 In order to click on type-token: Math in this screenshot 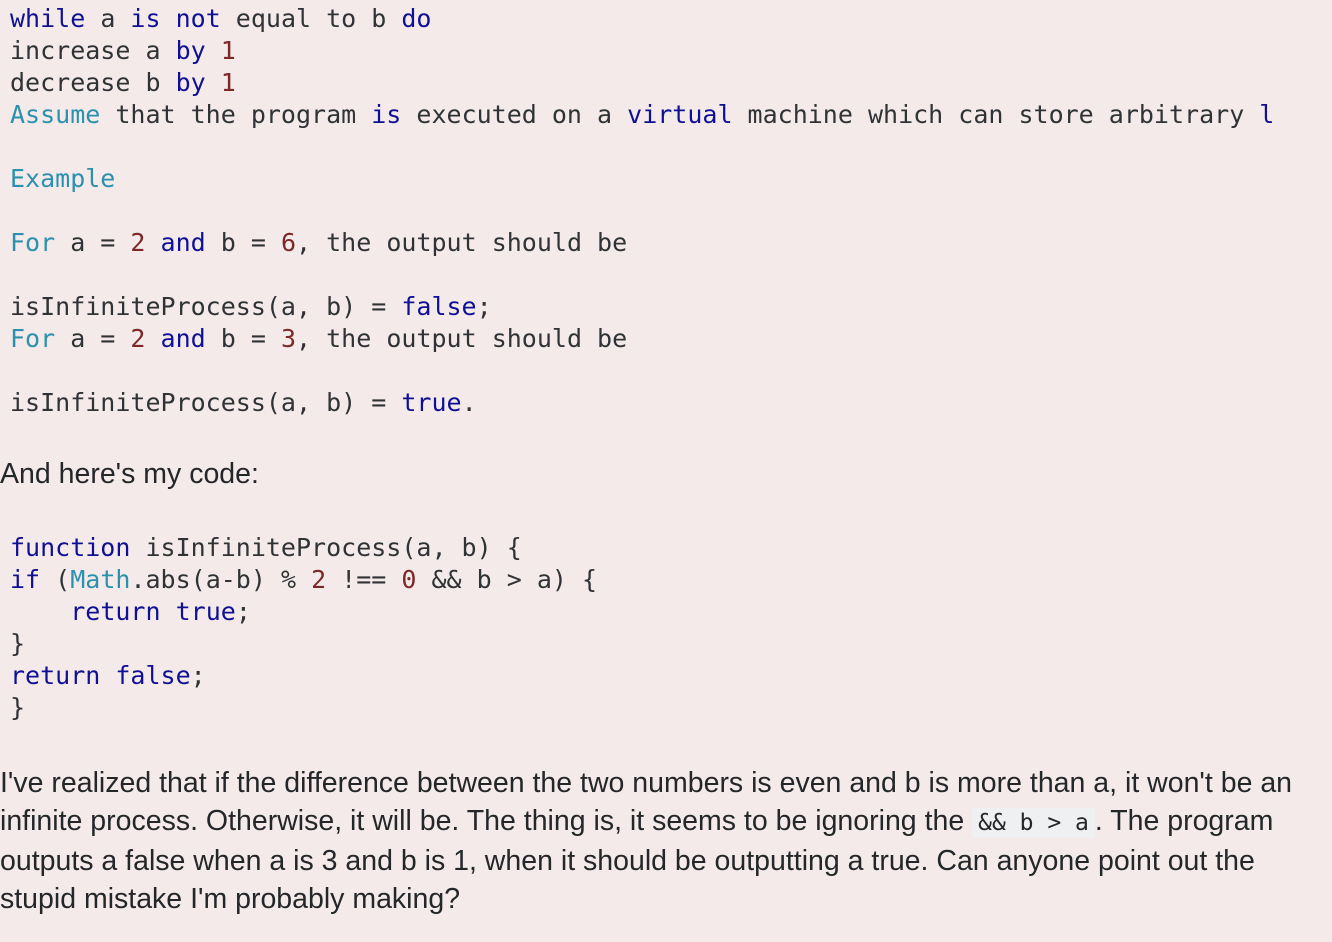, I will do `click(100, 579)`.